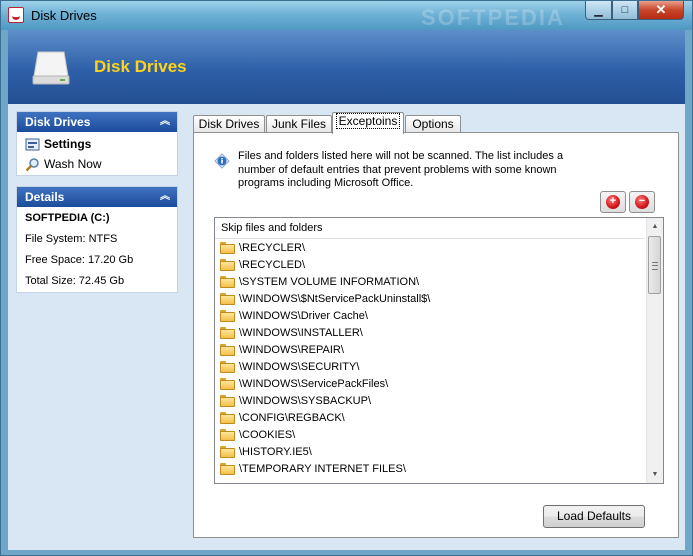  I want to click on tab-junk-files: Junk Files, so click(299, 124).